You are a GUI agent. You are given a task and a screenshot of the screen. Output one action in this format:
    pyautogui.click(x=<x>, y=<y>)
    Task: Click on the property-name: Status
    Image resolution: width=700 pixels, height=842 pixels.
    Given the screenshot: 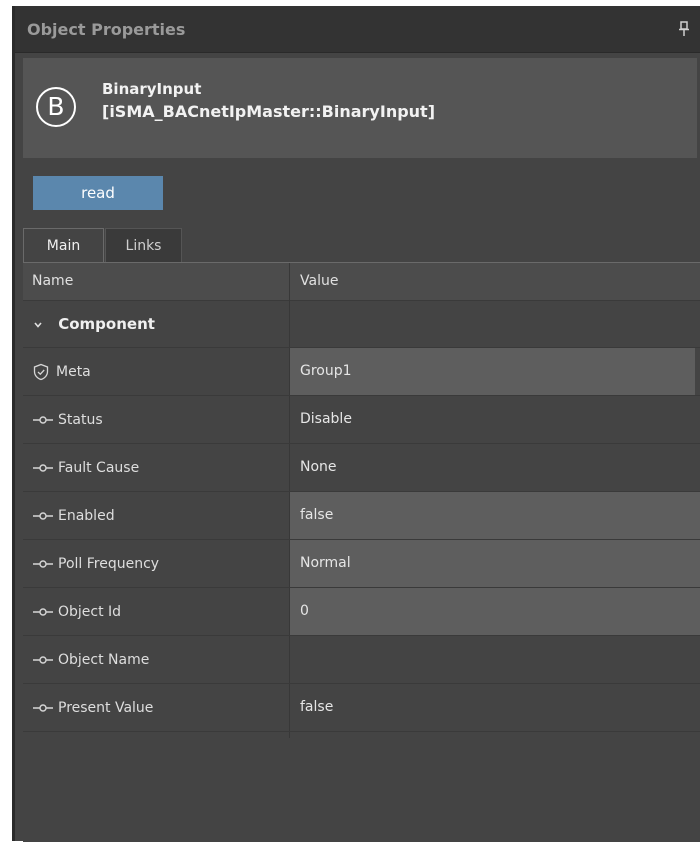 What is the action you would take?
    pyautogui.click(x=80, y=420)
    